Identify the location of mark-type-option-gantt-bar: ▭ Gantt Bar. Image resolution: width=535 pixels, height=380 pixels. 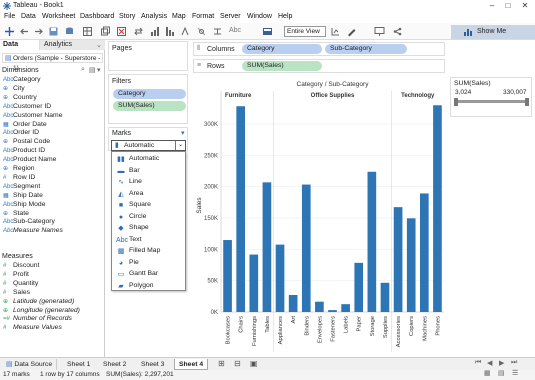
(149, 274).